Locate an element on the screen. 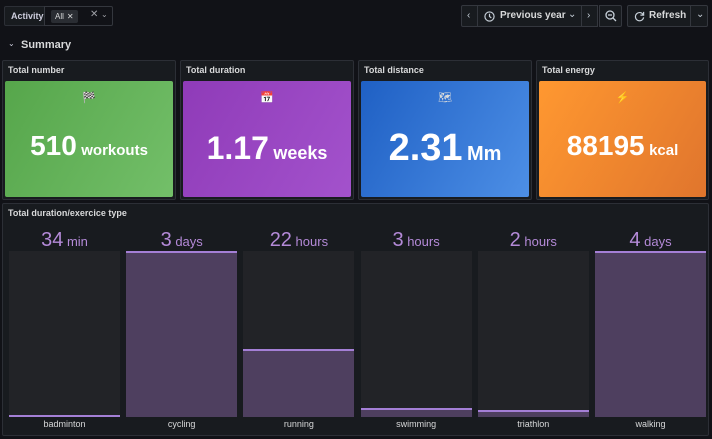  bar-value: 3 hours is located at coordinates (416, 240).